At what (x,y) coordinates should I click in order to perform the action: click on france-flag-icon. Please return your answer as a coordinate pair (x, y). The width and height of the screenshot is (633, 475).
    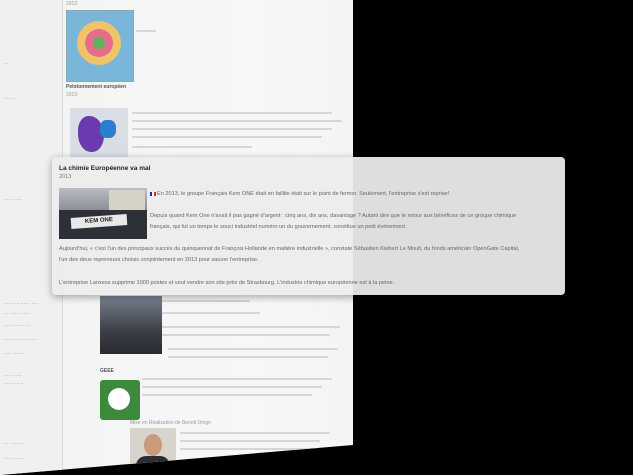
    Looking at the image, I should click on (153, 193).